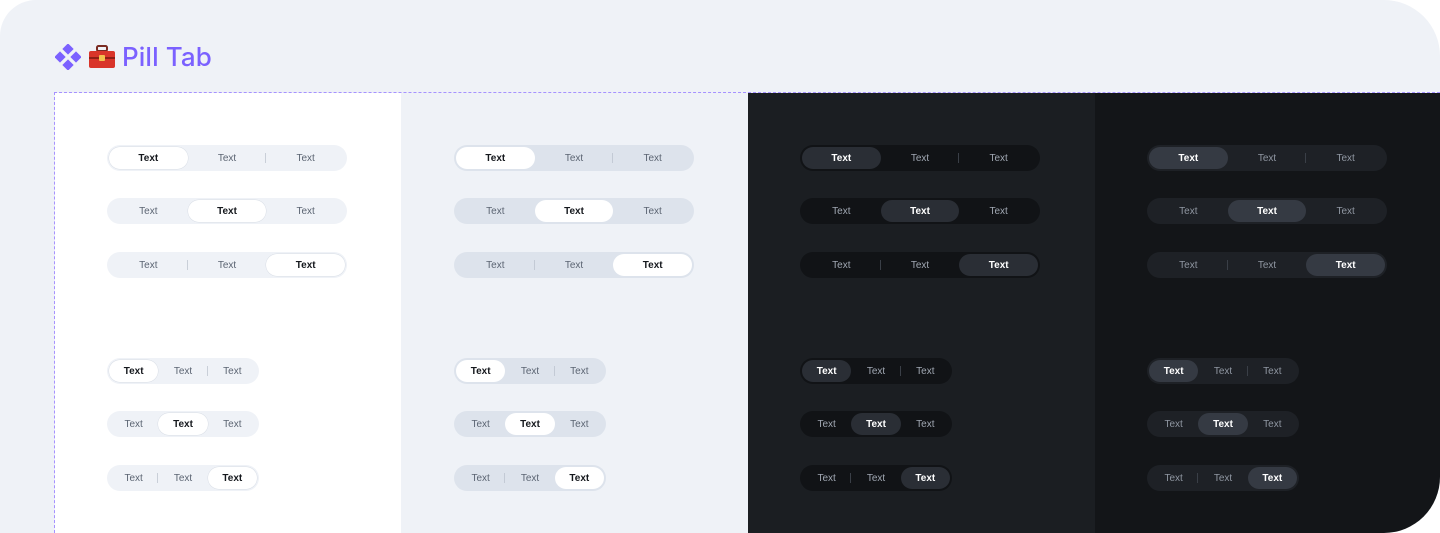  What do you see at coordinates (102, 57) in the screenshot?
I see `toolbox-icon` at bounding box center [102, 57].